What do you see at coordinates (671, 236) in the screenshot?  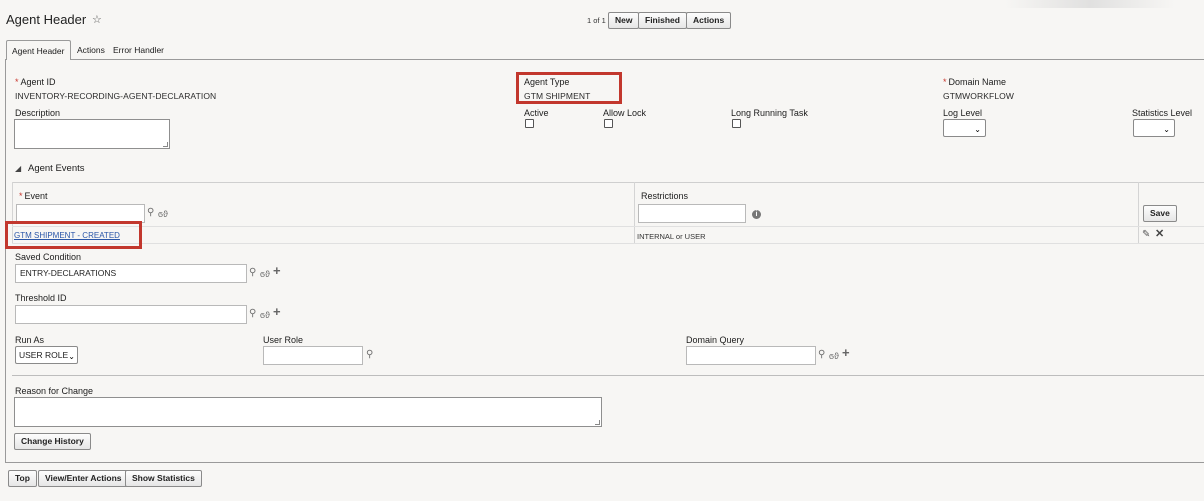 I see `event-row-restrictions: INTERNAL or USER` at bounding box center [671, 236].